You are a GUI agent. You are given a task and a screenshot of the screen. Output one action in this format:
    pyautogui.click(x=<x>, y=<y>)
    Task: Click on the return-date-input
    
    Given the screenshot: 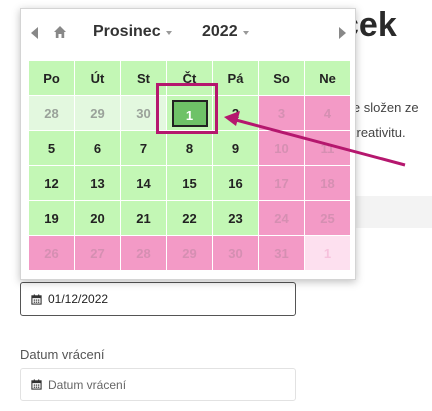 What is the action you would take?
    pyautogui.click(x=158, y=384)
    